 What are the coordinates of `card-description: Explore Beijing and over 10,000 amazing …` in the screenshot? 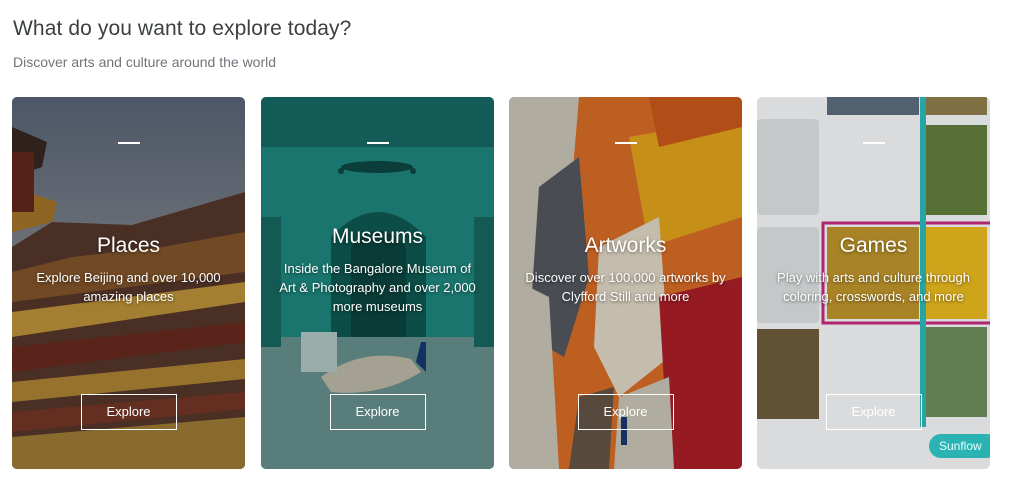 It's located at (128, 287).